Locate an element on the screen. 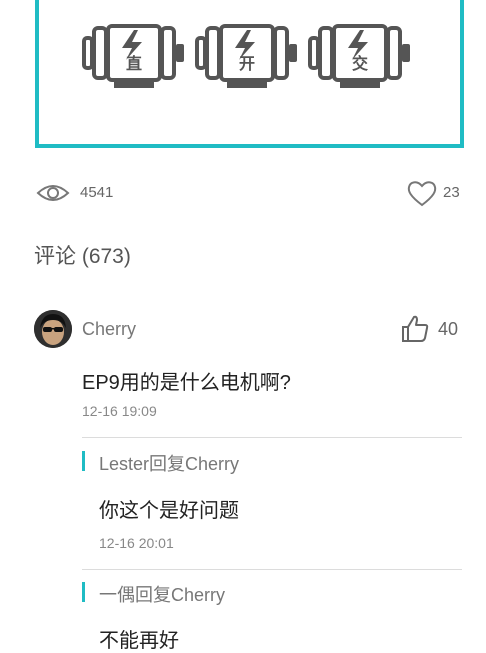  view-count: 4541 is located at coordinates (97, 192).